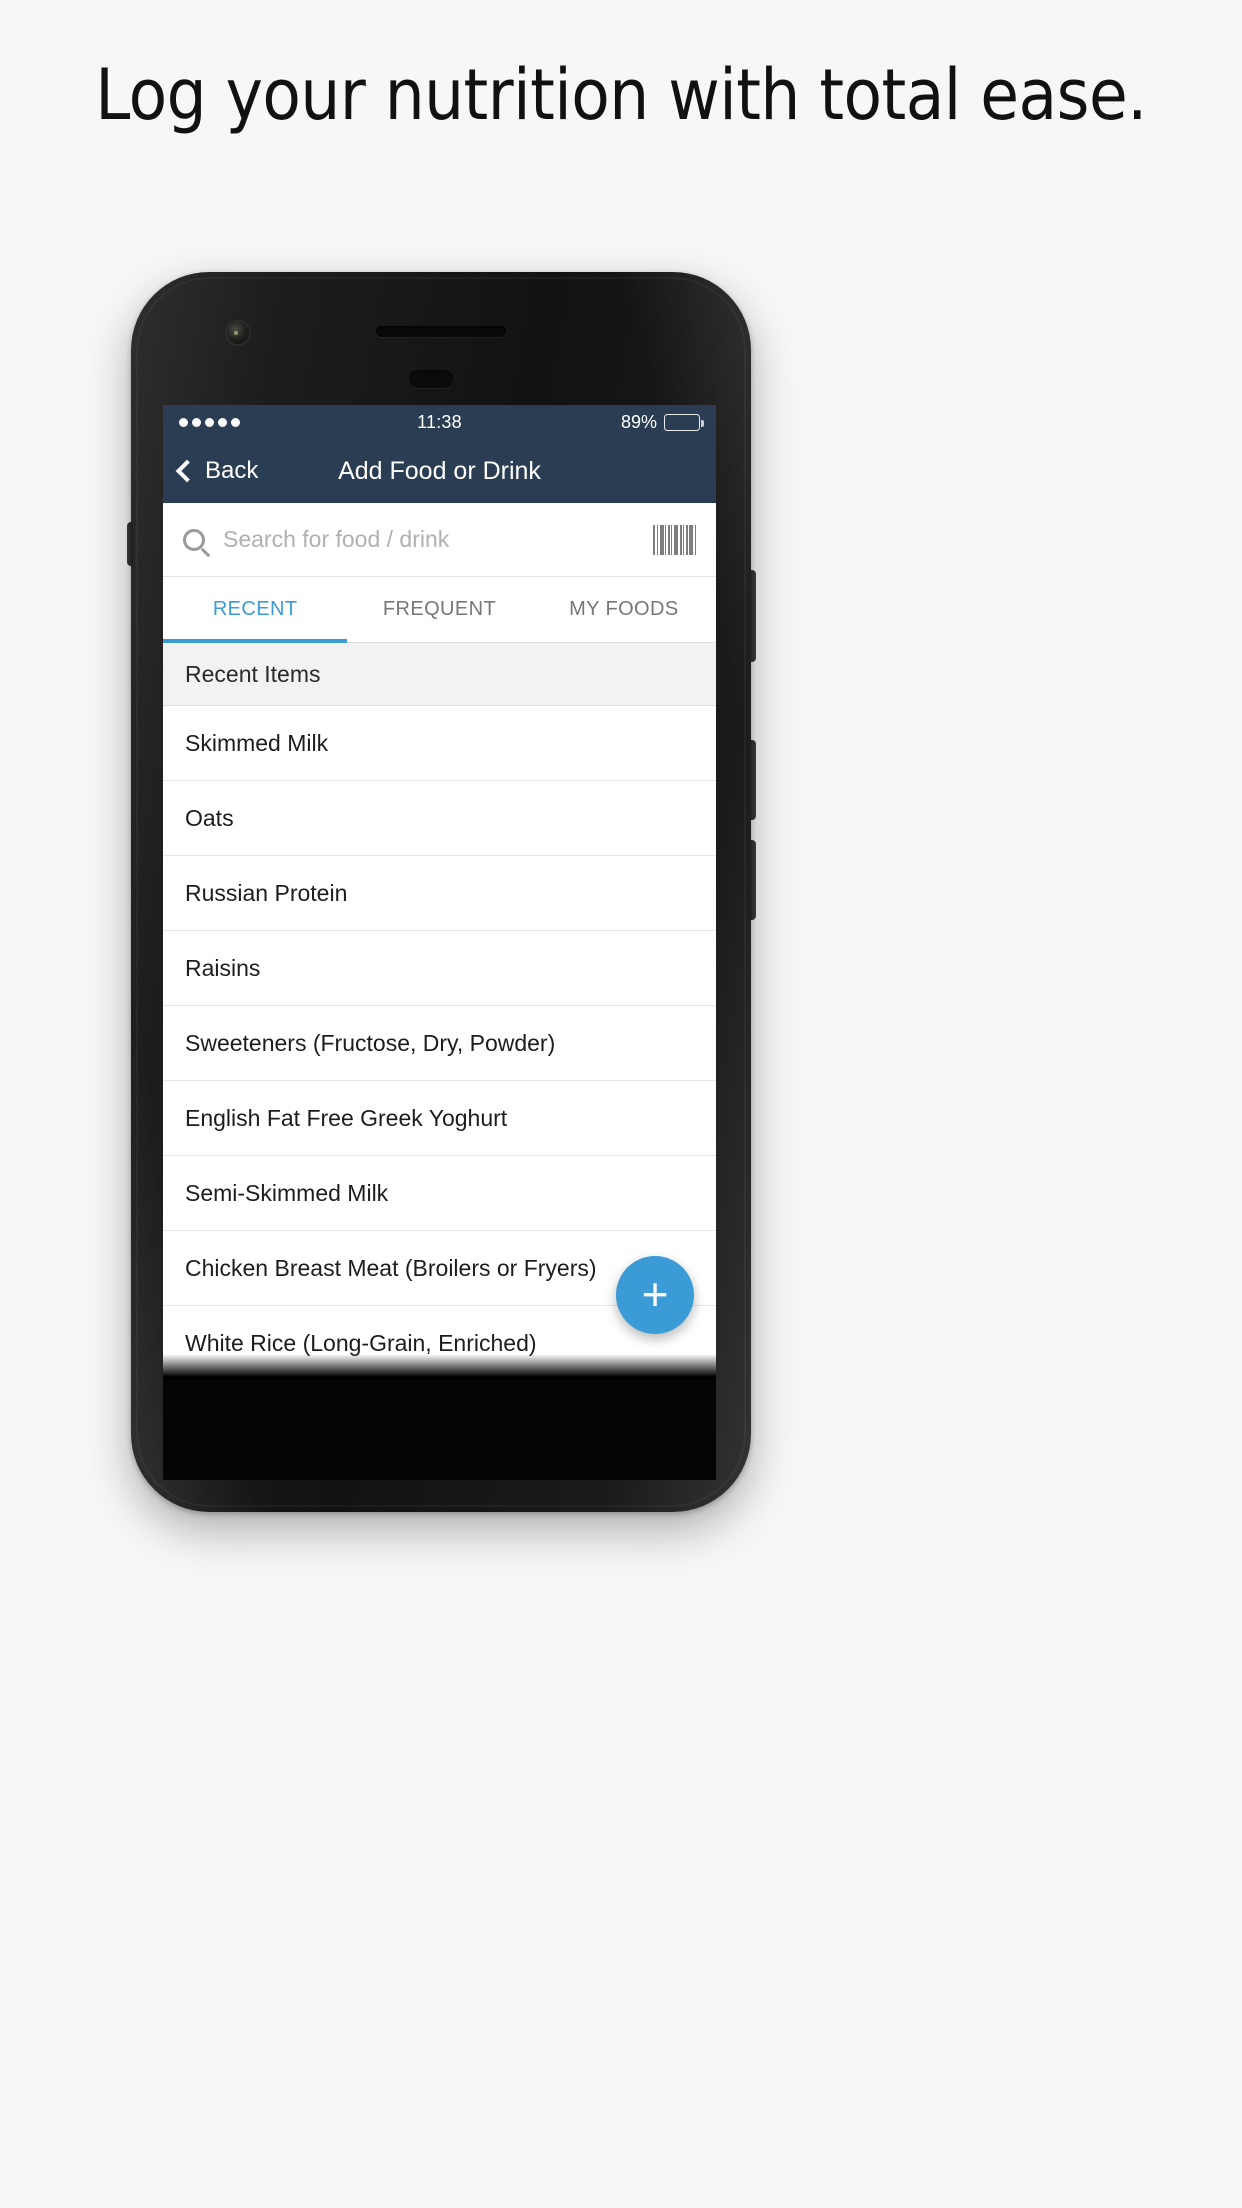 The height and width of the screenshot is (2208, 1242). I want to click on list-section-header: Recent Items, so click(439, 674).